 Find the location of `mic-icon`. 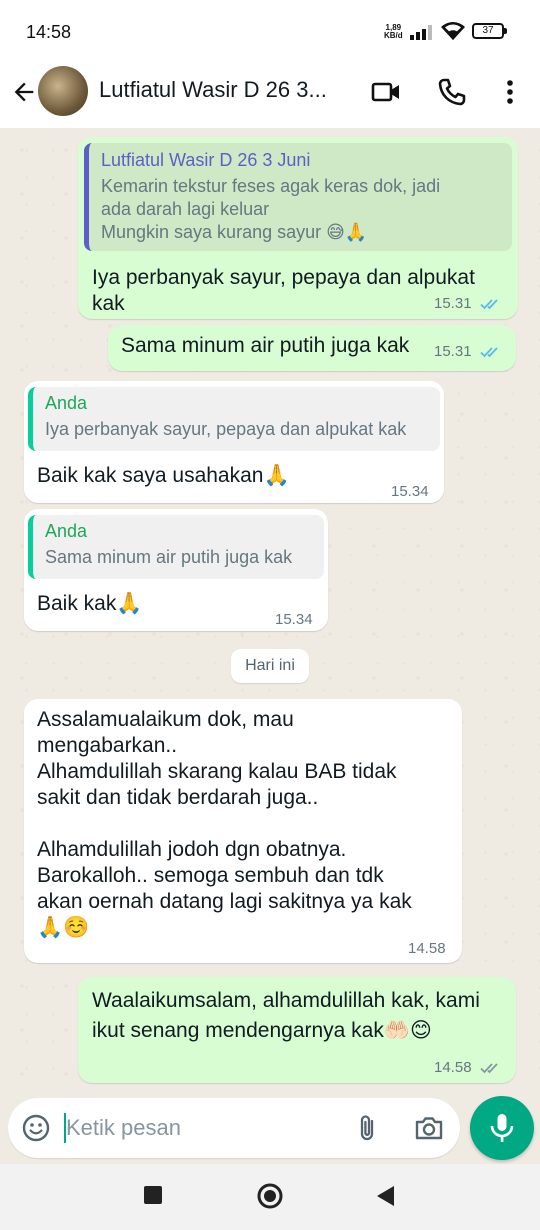

mic-icon is located at coordinates (502, 1128).